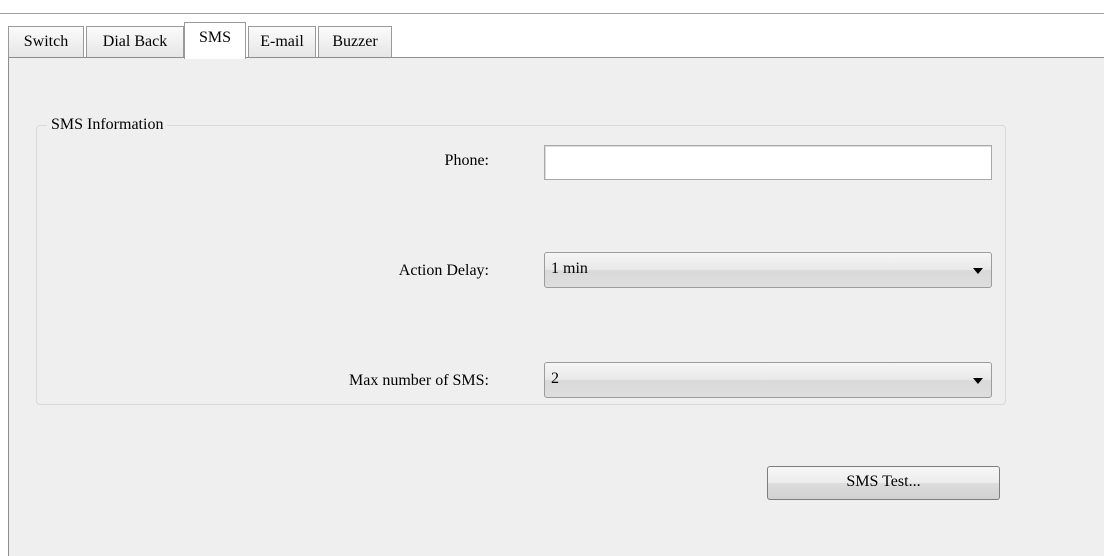 The height and width of the screenshot is (556, 1104). What do you see at coordinates (466, 160) in the screenshot?
I see `phone-label: Phone:` at bounding box center [466, 160].